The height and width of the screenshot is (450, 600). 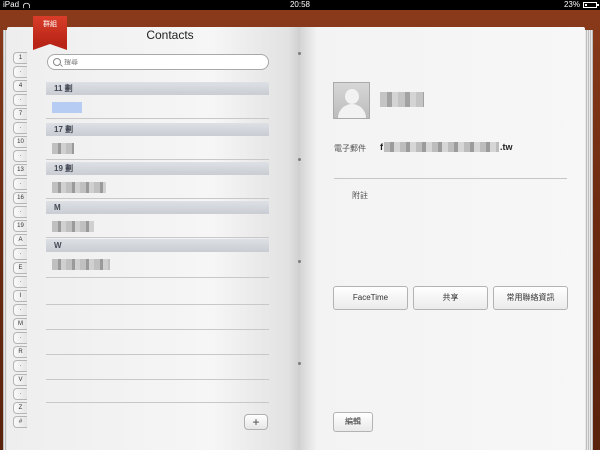 What do you see at coordinates (506, 147) in the screenshot?
I see `email-suffix: .tw` at bounding box center [506, 147].